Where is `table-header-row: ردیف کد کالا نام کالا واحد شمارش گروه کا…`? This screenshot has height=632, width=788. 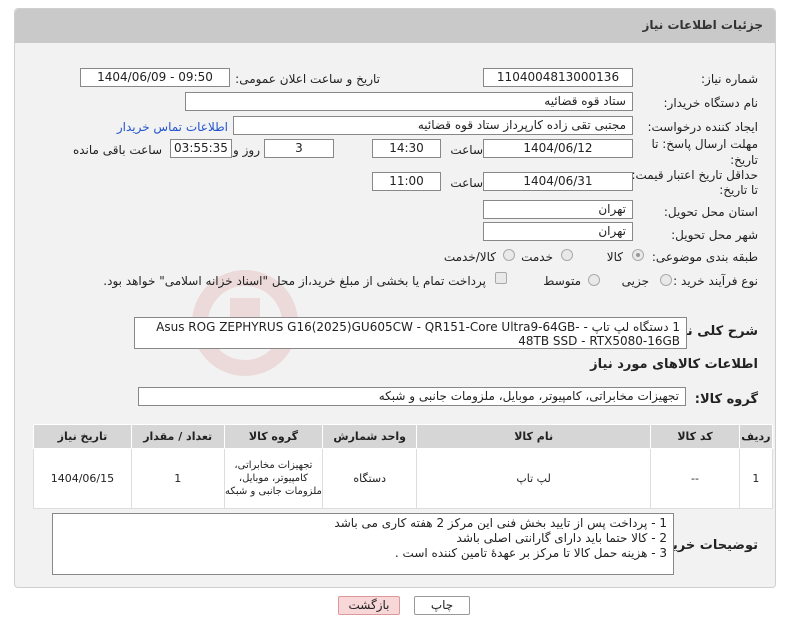
table-header-row: ردیف کد کالا نام کالا واحد شمارش گروه کا… is located at coordinates (403, 436).